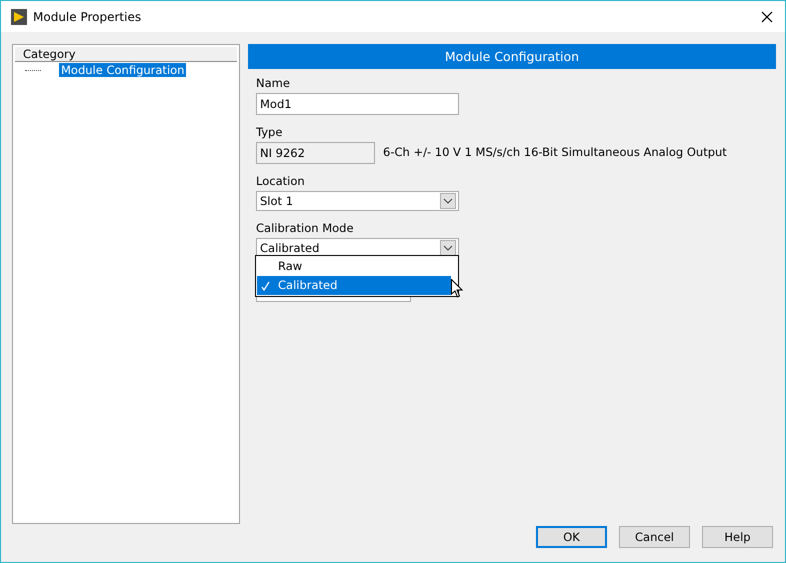 Image resolution: width=786 pixels, height=563 pixels. Describe the element at coordinates (767, 16) in the screenshot. I see `close-icon` at that location.